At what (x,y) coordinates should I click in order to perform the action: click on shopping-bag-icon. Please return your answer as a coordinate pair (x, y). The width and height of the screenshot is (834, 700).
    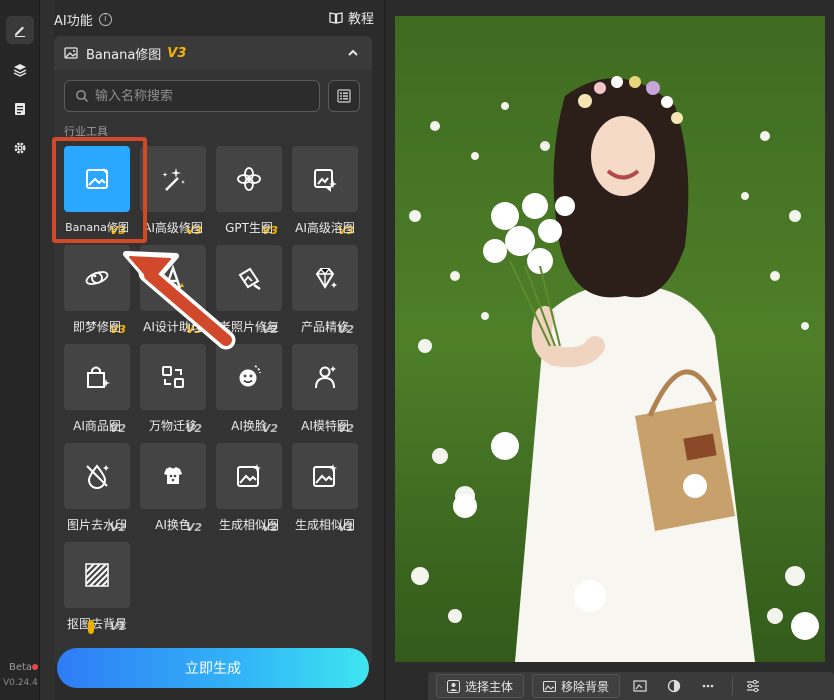
    Looking at the image, I should click on (98, 377).